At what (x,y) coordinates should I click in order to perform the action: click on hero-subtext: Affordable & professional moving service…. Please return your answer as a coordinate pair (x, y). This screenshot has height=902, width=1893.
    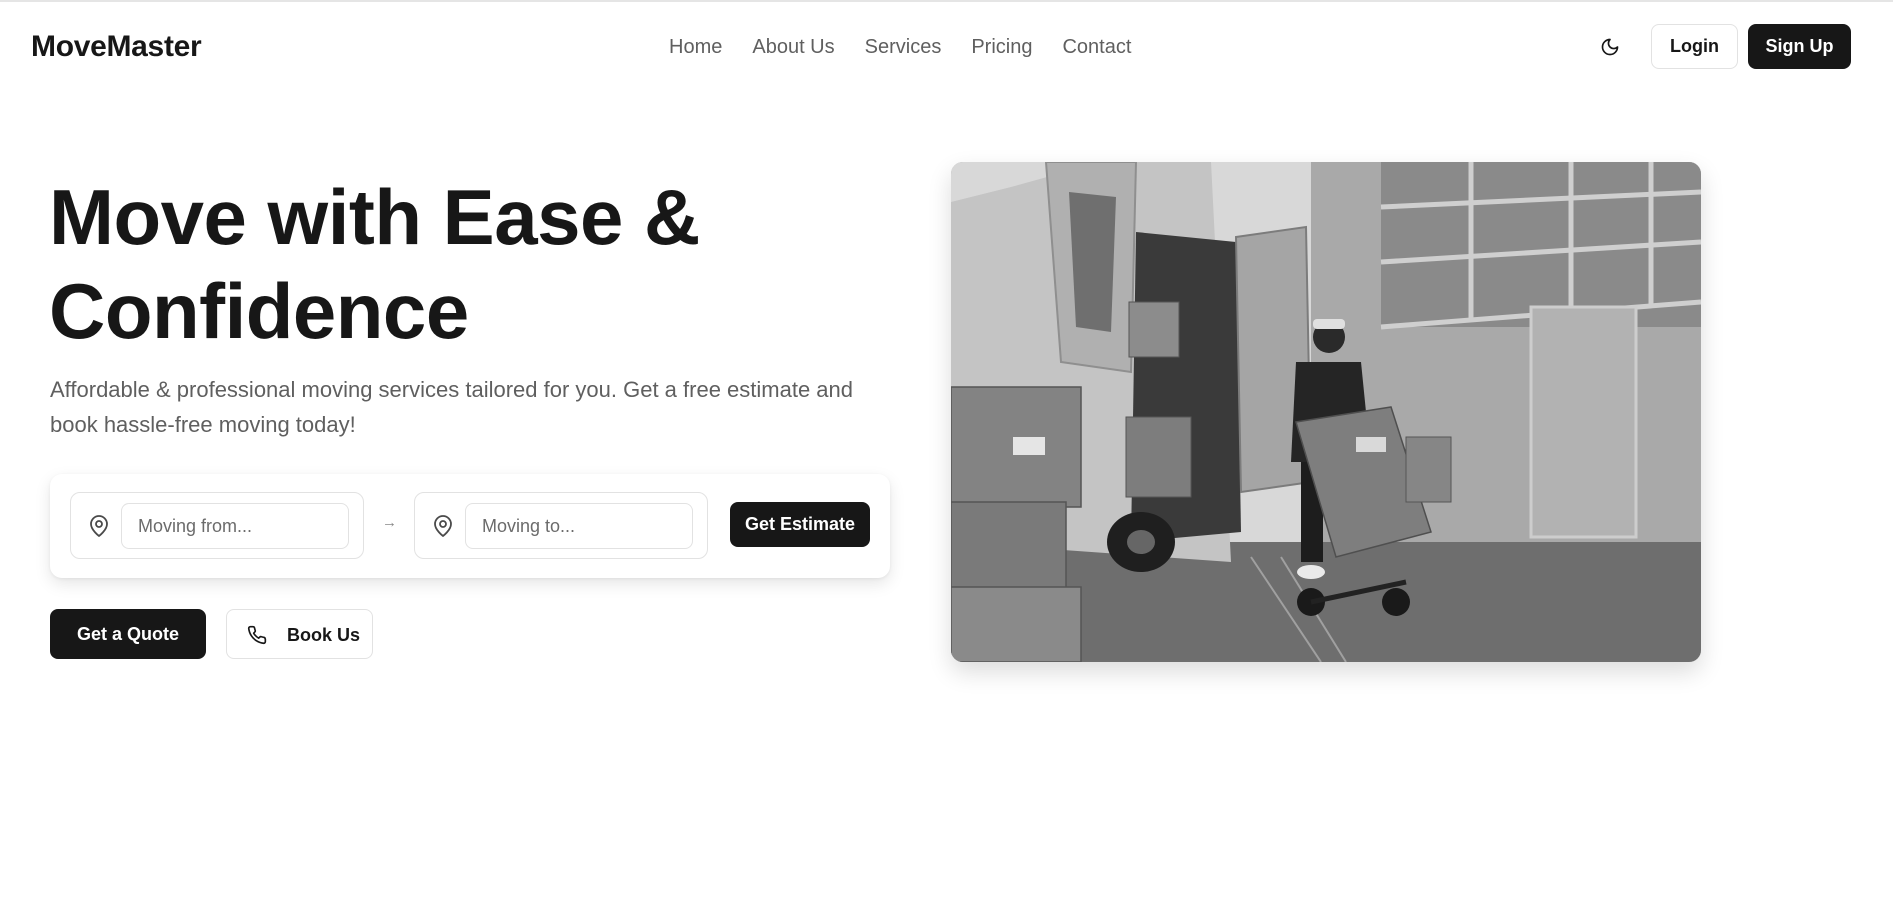
    Looking at the image, I should click on (452, 407).